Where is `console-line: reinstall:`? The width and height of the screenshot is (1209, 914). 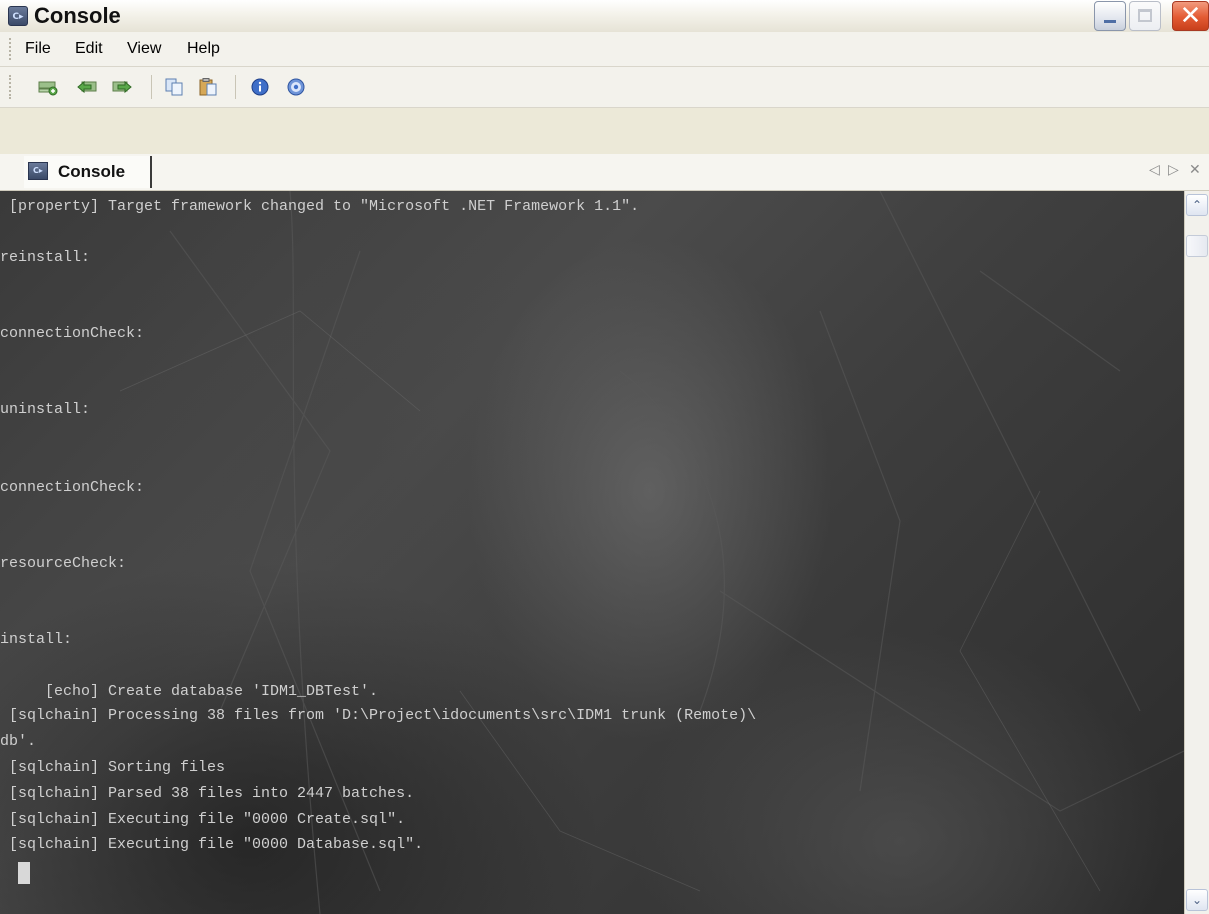 console-line: reinstall: is located at coordinates (45, 257).